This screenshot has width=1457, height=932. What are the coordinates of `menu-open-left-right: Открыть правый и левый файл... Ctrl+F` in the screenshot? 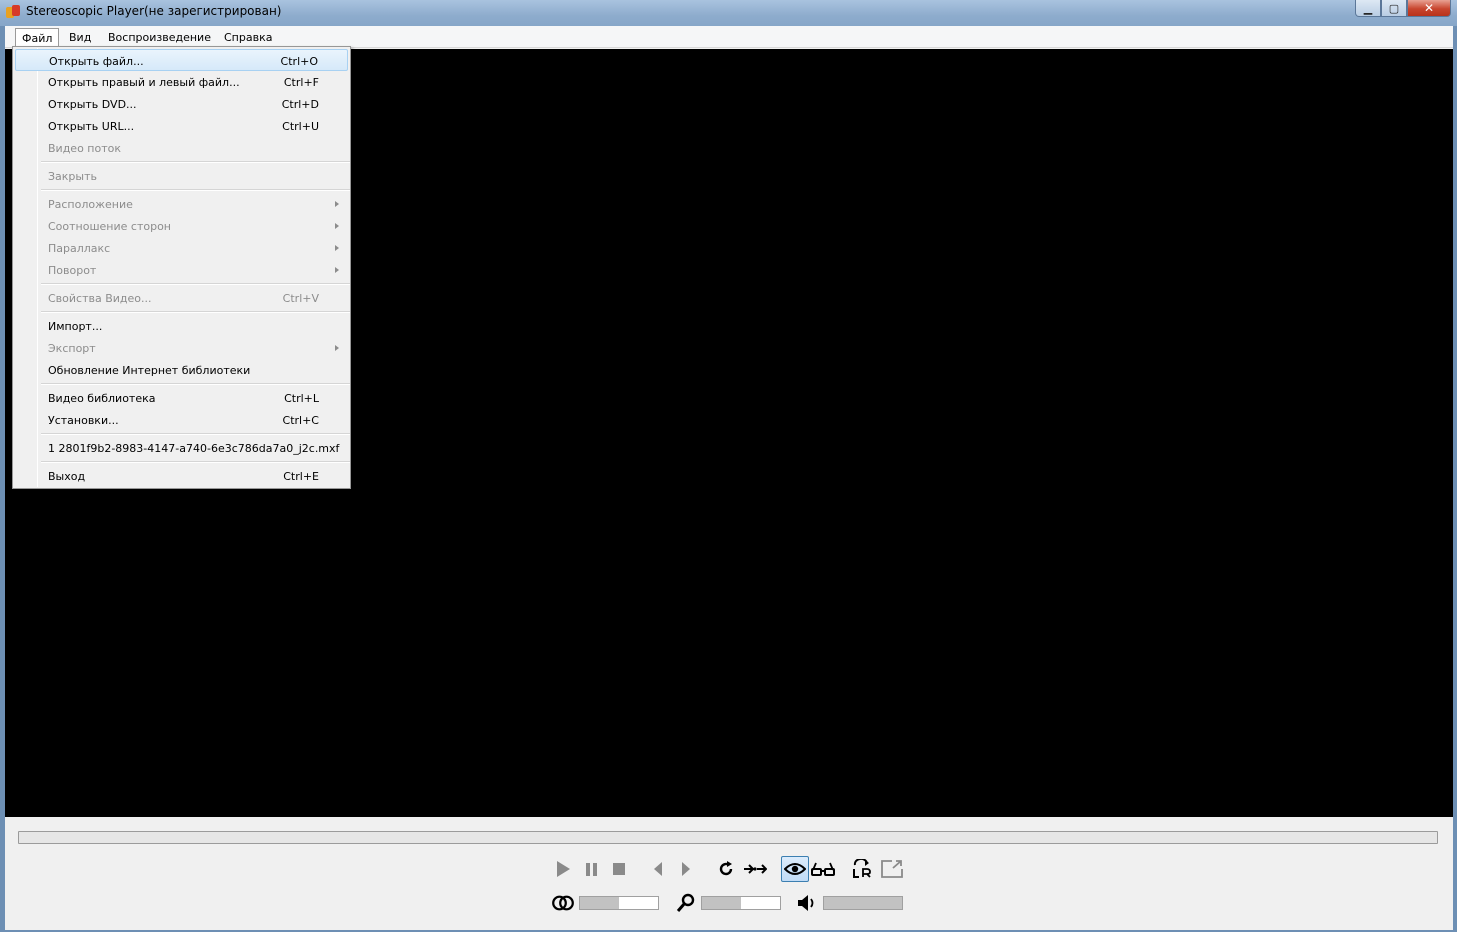 It's located at (181, 82).